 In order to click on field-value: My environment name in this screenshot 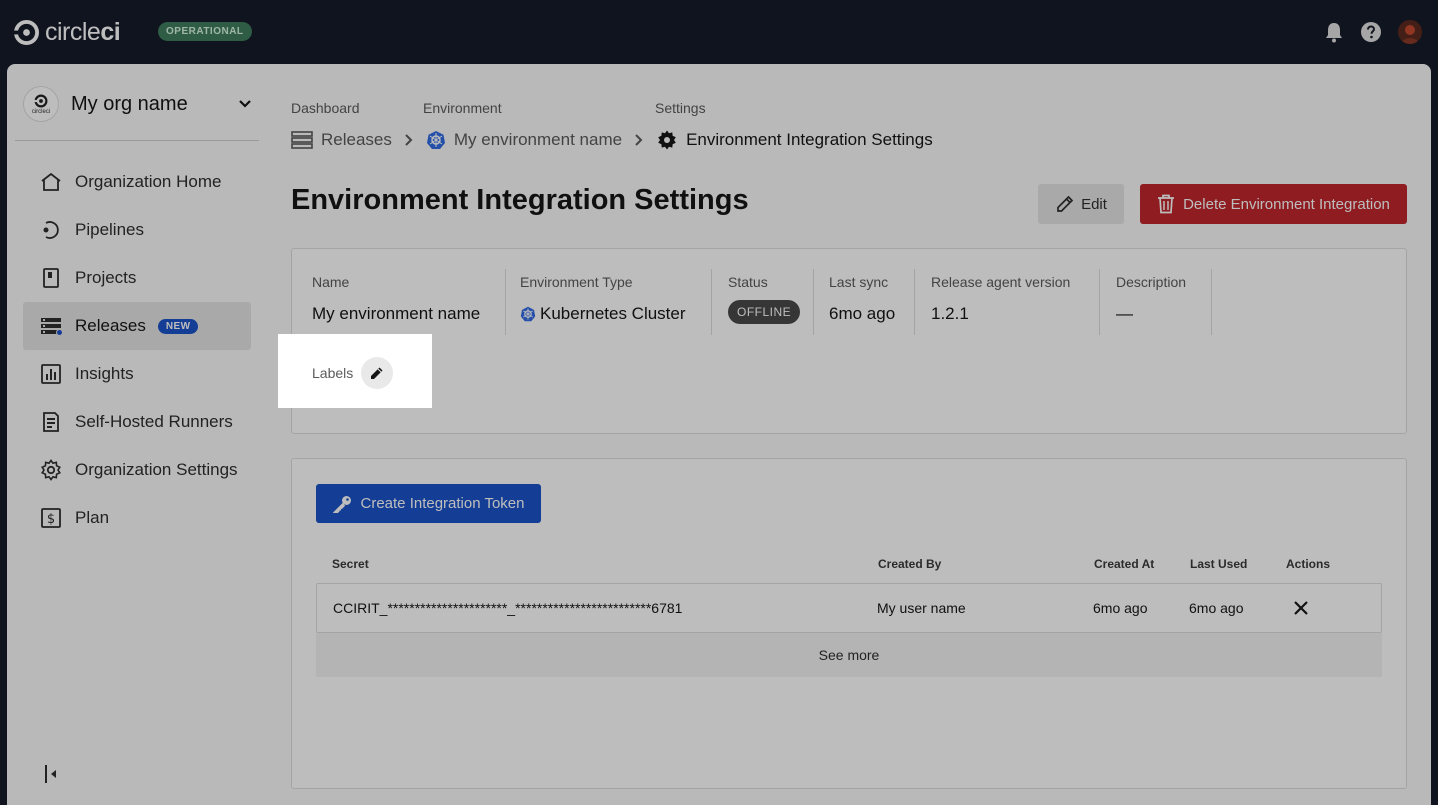, I will do `click(396, 313)`.